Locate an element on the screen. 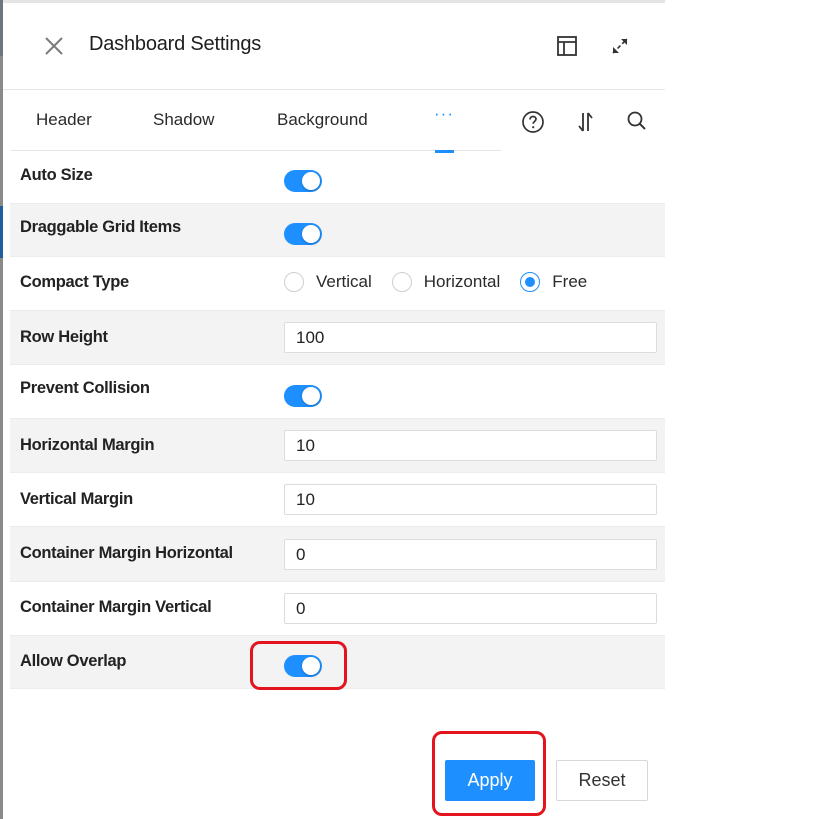  radio-label: Vertical is located at coordinates (344, 281).